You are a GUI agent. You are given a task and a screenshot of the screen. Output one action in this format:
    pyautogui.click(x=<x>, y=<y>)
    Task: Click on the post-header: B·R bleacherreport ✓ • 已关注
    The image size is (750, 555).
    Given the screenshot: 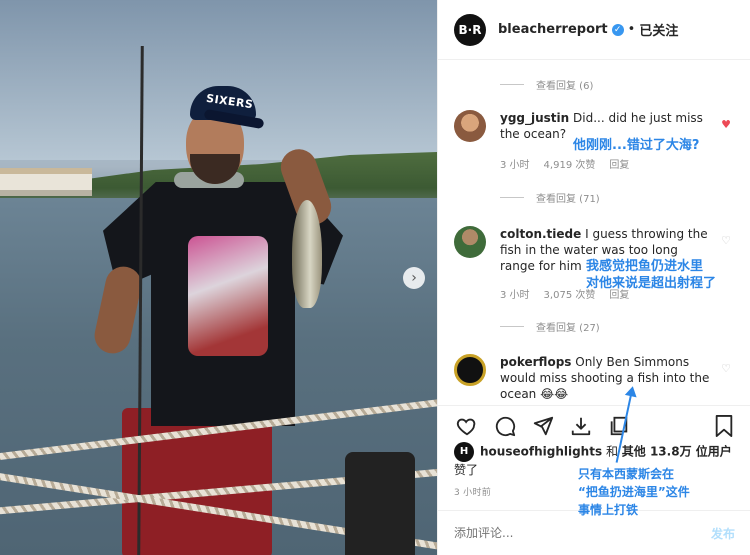 What is the action you would take?
    pyautogui.click(x=594, y=30)
    